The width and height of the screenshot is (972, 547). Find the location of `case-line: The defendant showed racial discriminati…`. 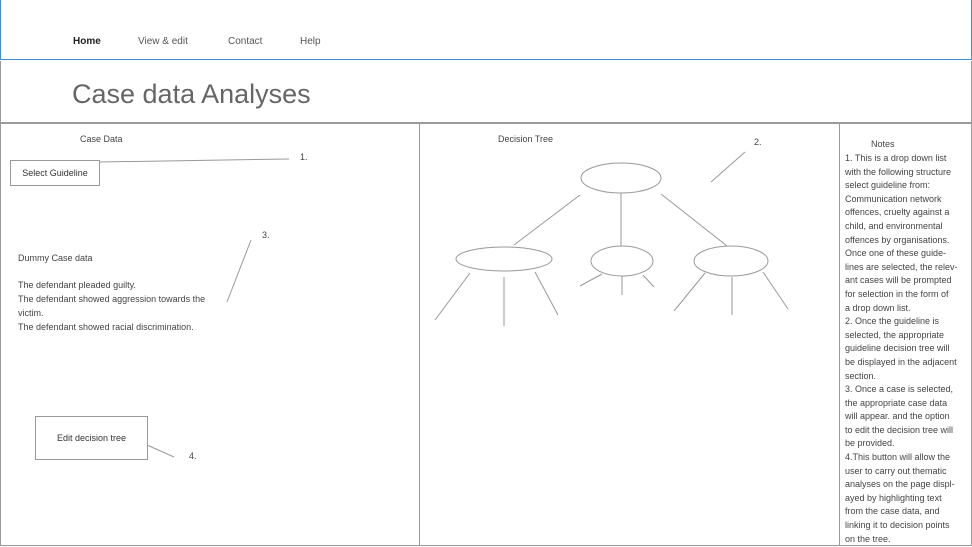

case-line: The defendant showed racial discriminati… is located at coordinates (106, 327).